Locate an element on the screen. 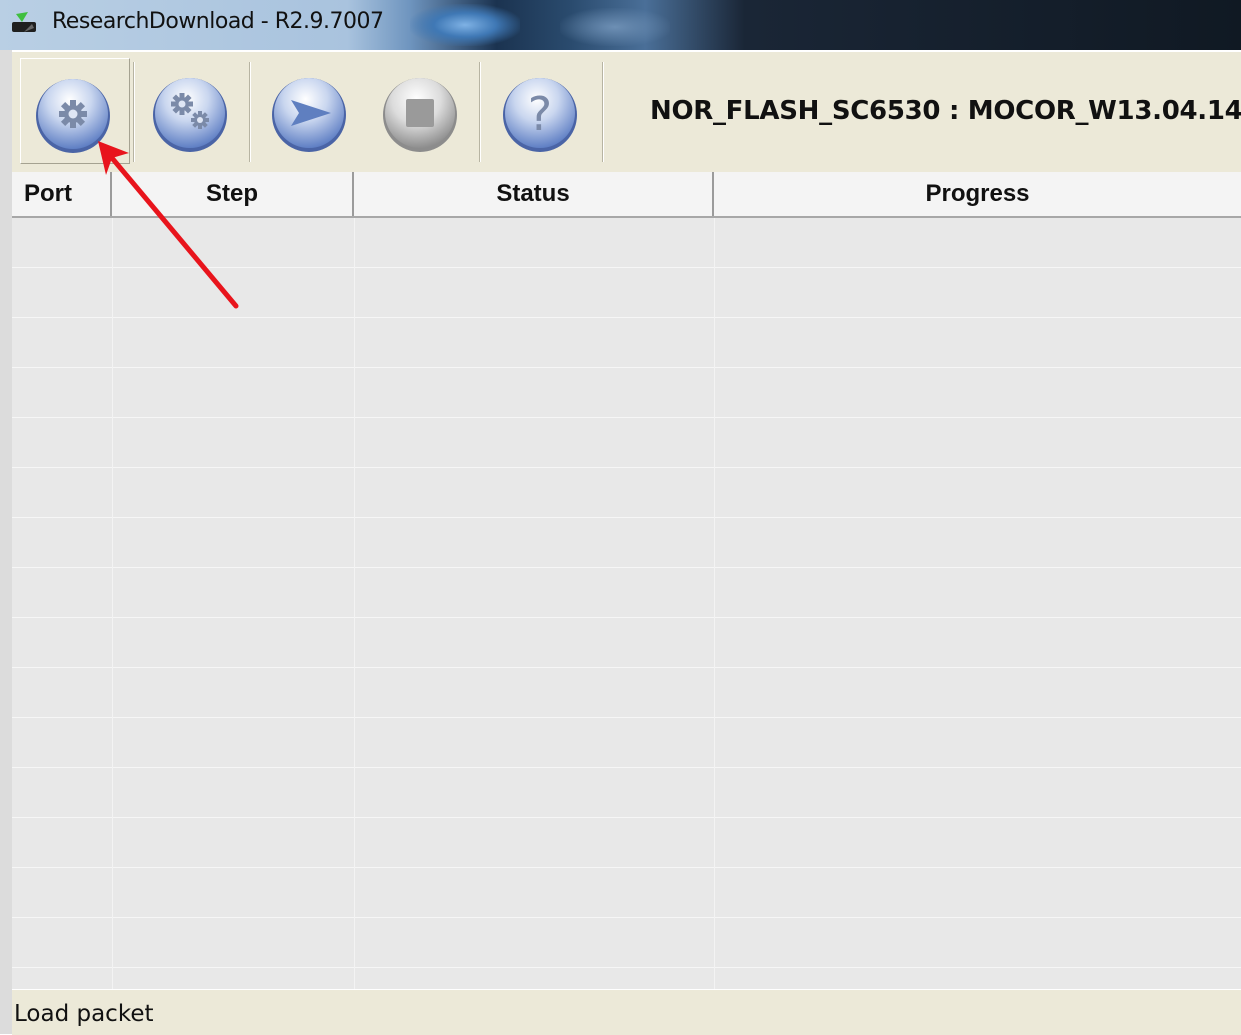 Image resolution: width=1241 pixels, height=1035 pixels. question-mark-icon: ? is located at coordinates (540, 115).